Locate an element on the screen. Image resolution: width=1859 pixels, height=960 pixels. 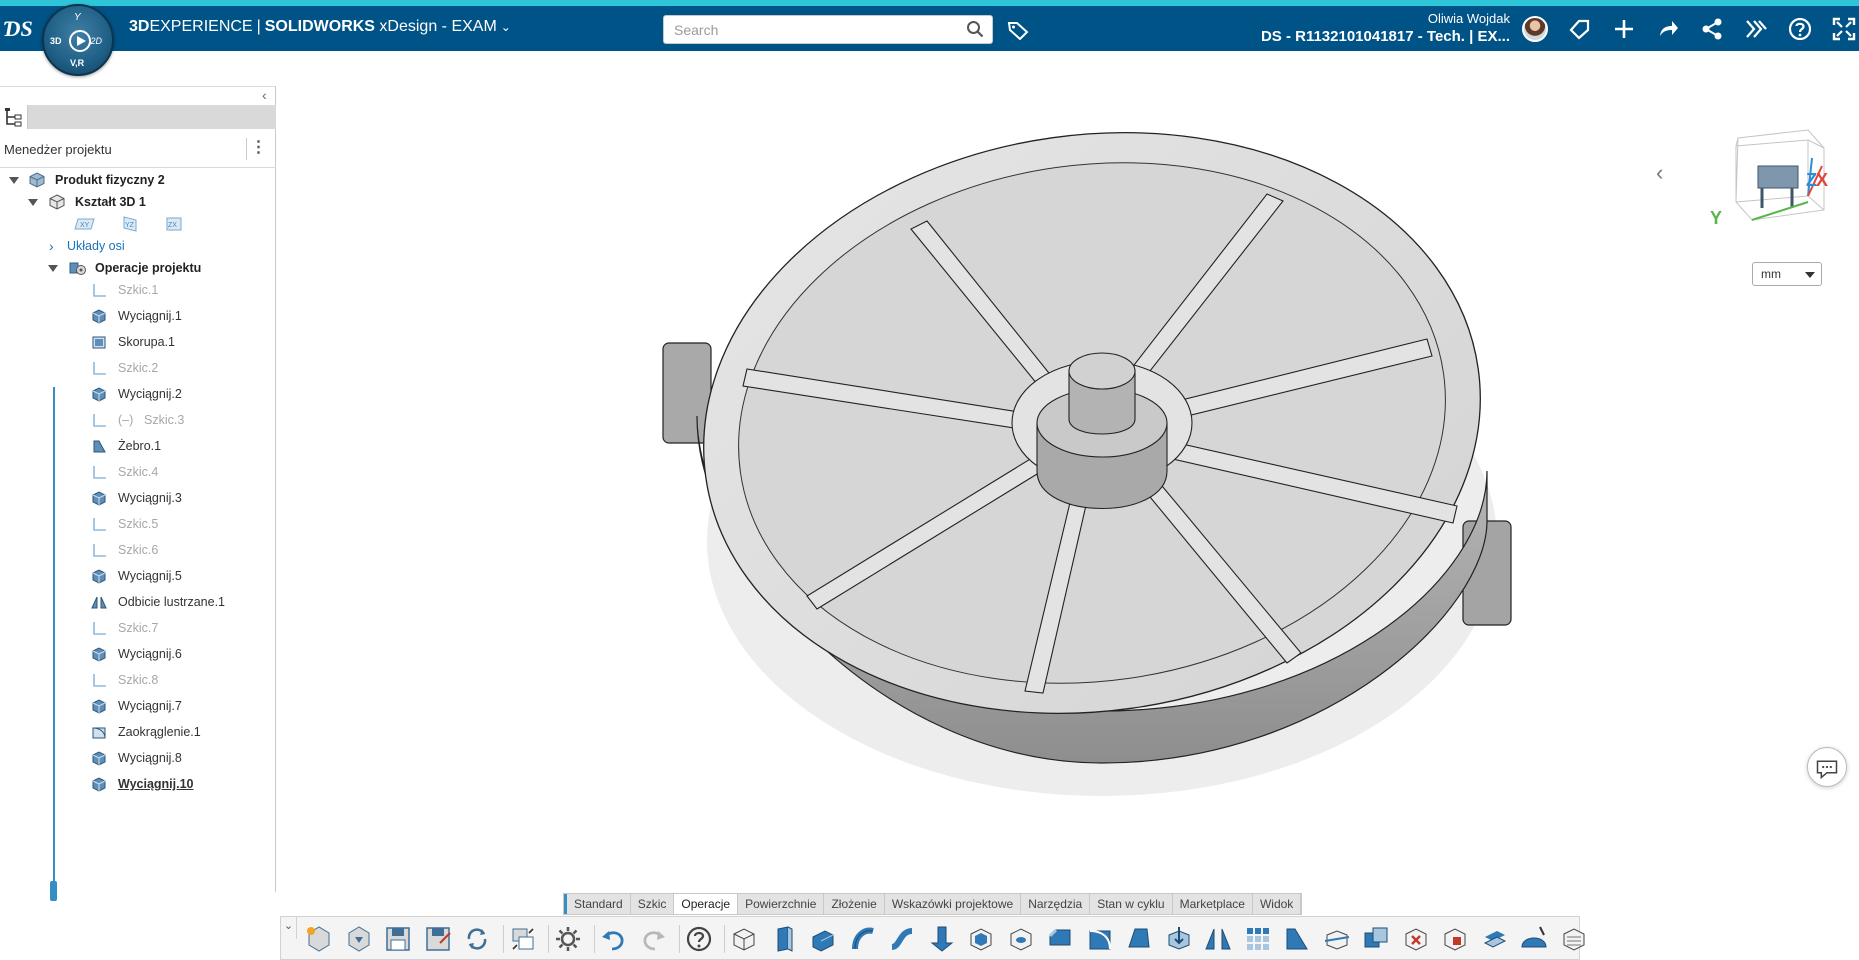
hole-icon is located at coordinates (1021, 939).